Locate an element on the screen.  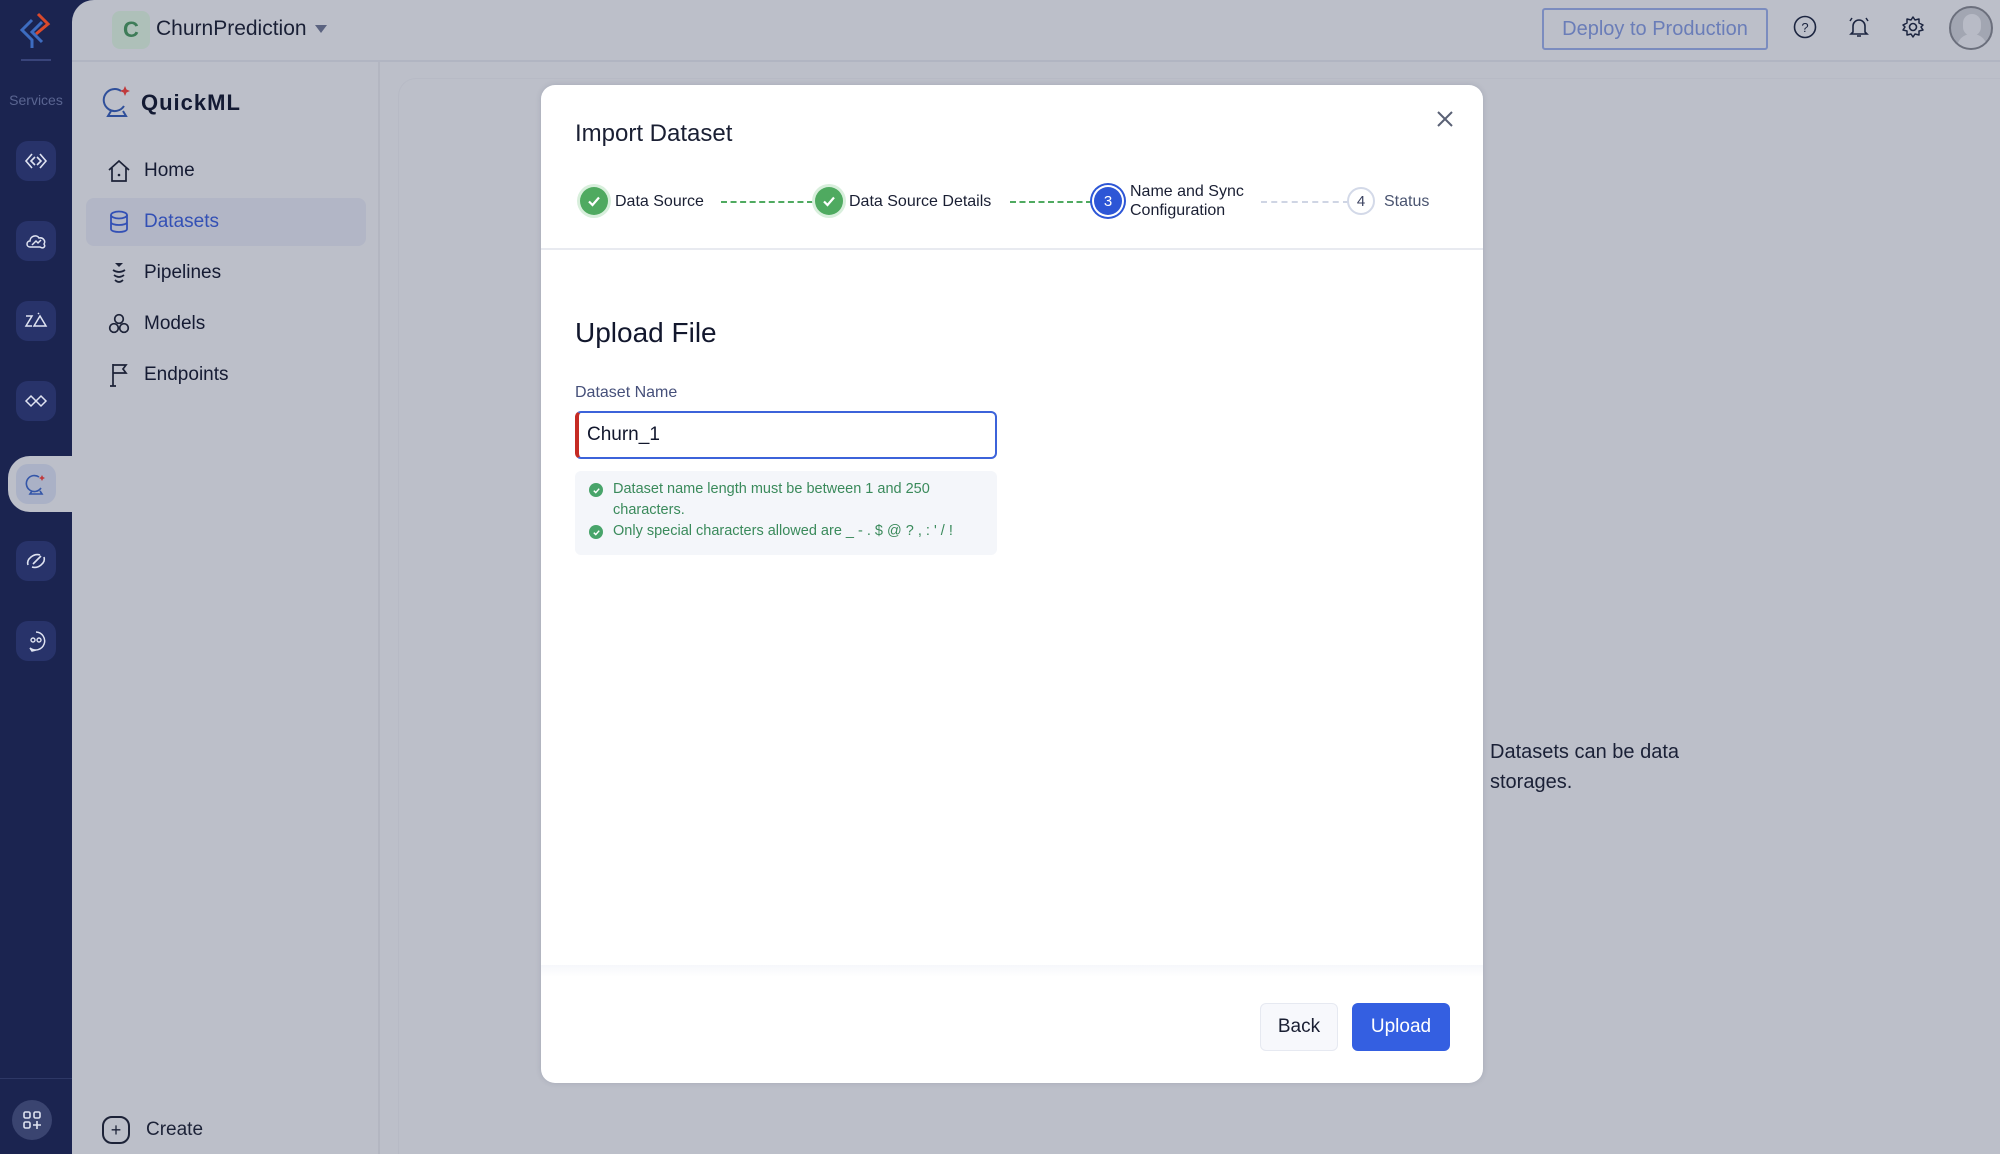
back-button: Back is located at coordinates (1299, 1027).